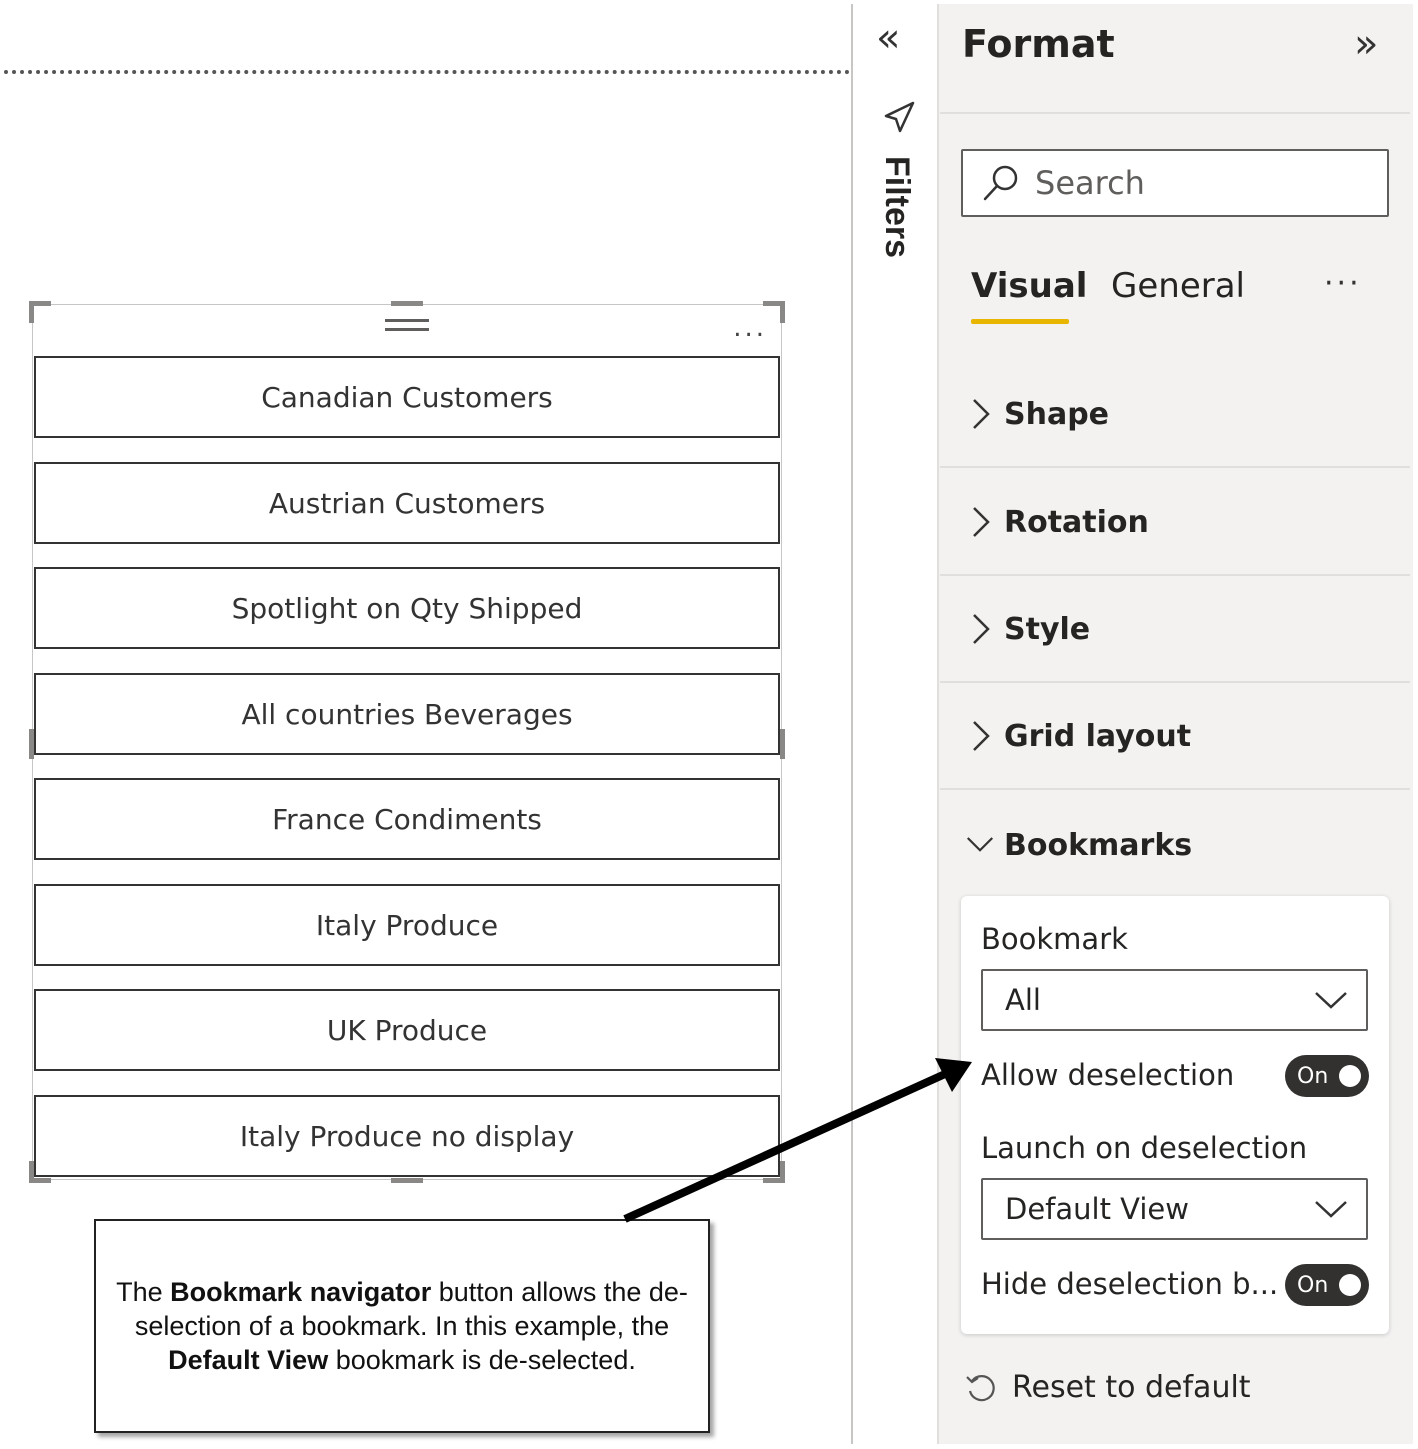  Describe the element at coordinates (980, 1387) in the screenshot. I see `reset-icon` at that location.